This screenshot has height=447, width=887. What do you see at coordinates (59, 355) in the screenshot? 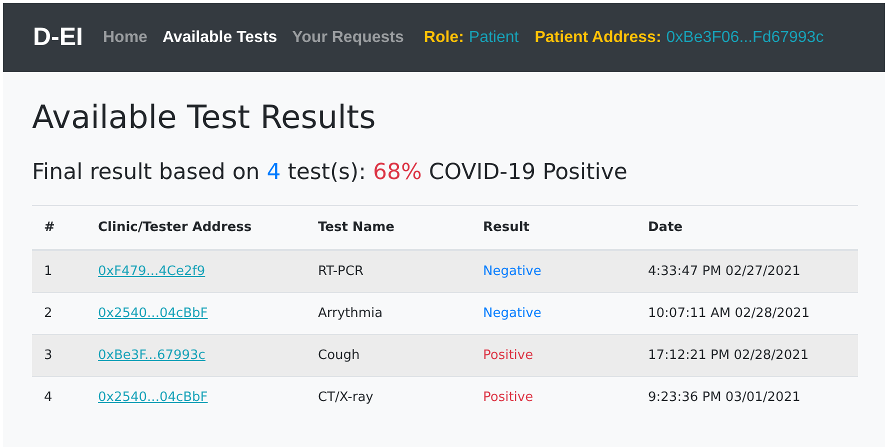
I see `table-cell: 3` at bounding box center [59, 355].